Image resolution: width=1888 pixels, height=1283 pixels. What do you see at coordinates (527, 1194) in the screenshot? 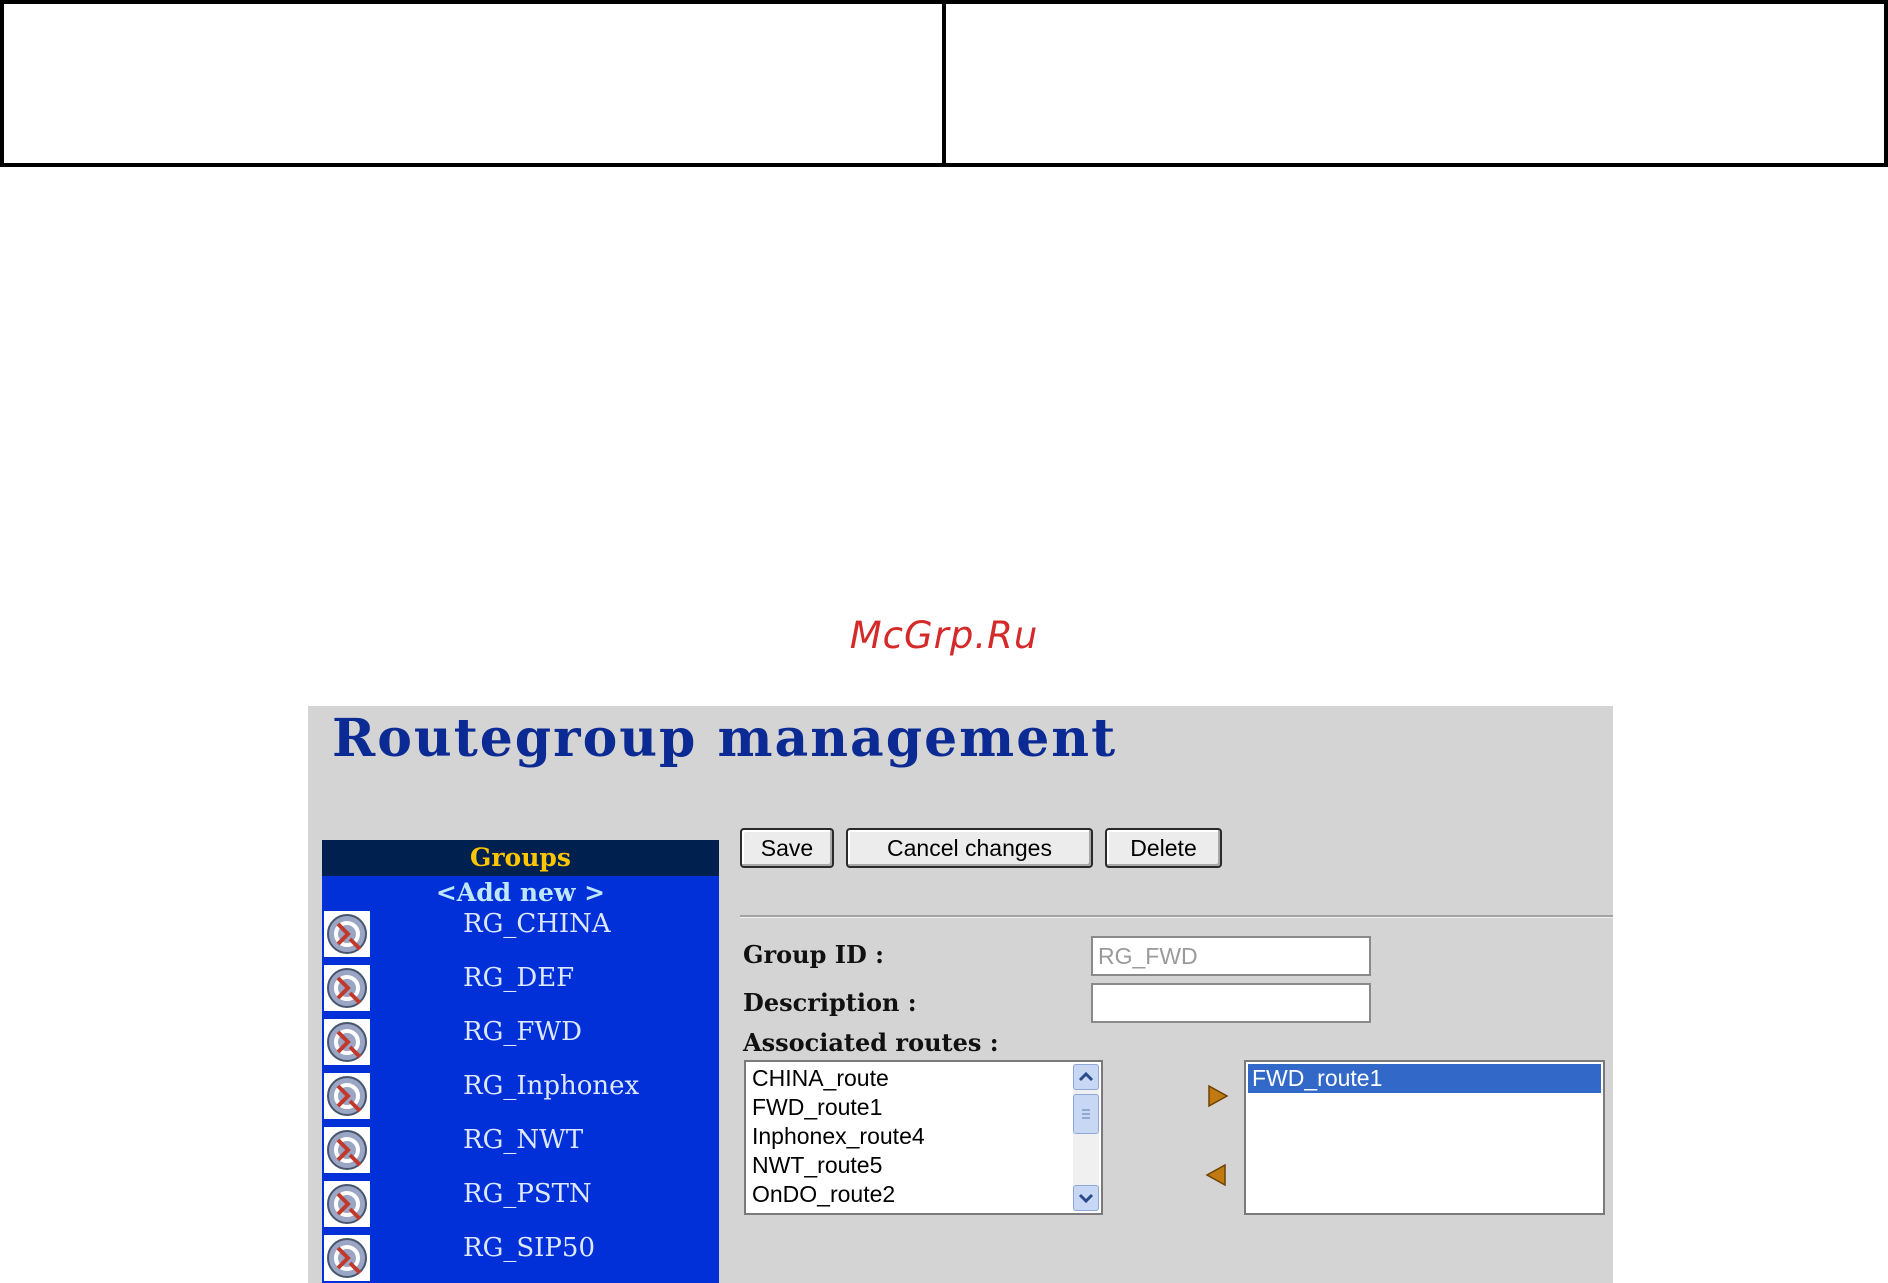
I see `group-item-label: RG_PSTN` at bounding box center [527, 1194].